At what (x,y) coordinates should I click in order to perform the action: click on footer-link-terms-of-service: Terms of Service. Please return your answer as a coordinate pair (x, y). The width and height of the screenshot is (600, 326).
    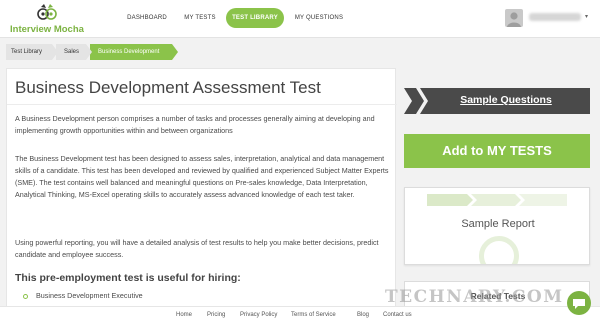
    Looking at the image, I should click on (313, 315).